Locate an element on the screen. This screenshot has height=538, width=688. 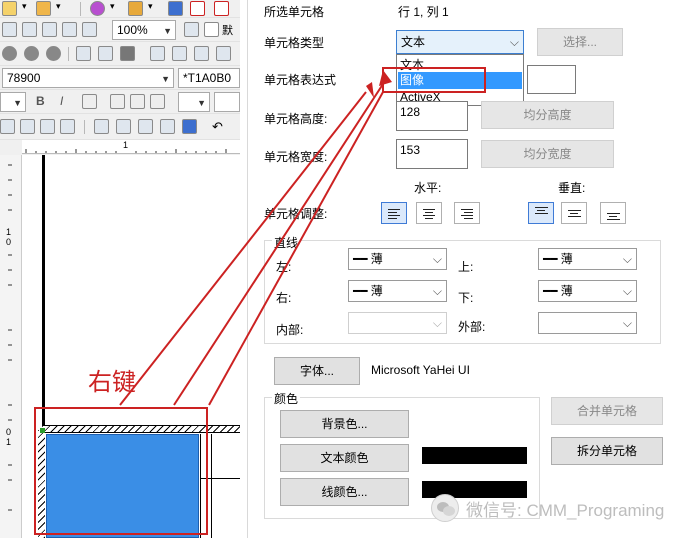
ruler-icon is located at coordinates (191, 29).